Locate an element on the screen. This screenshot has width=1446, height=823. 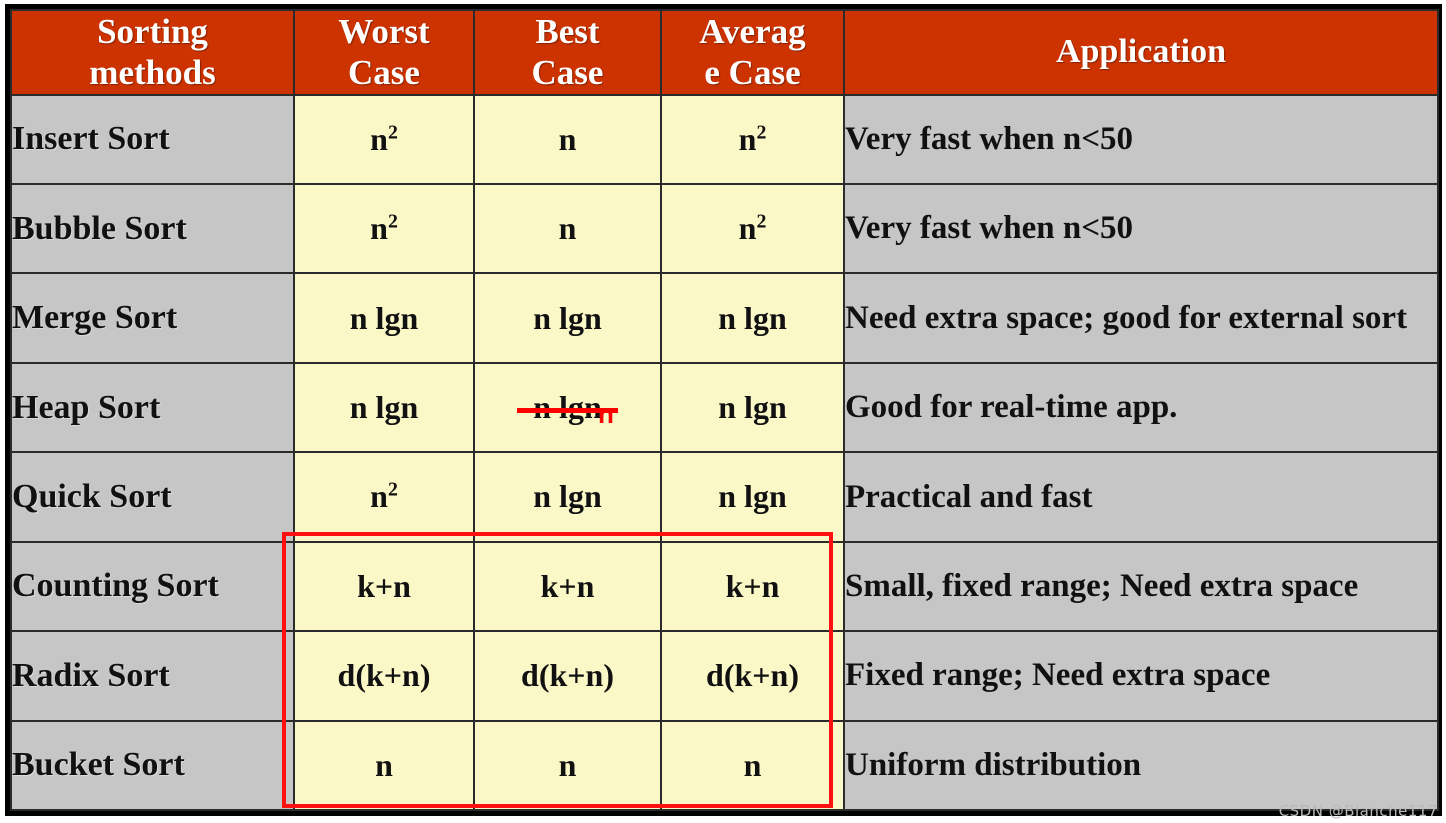
cell-best-case: k+n is located at coordinates (567, 586).